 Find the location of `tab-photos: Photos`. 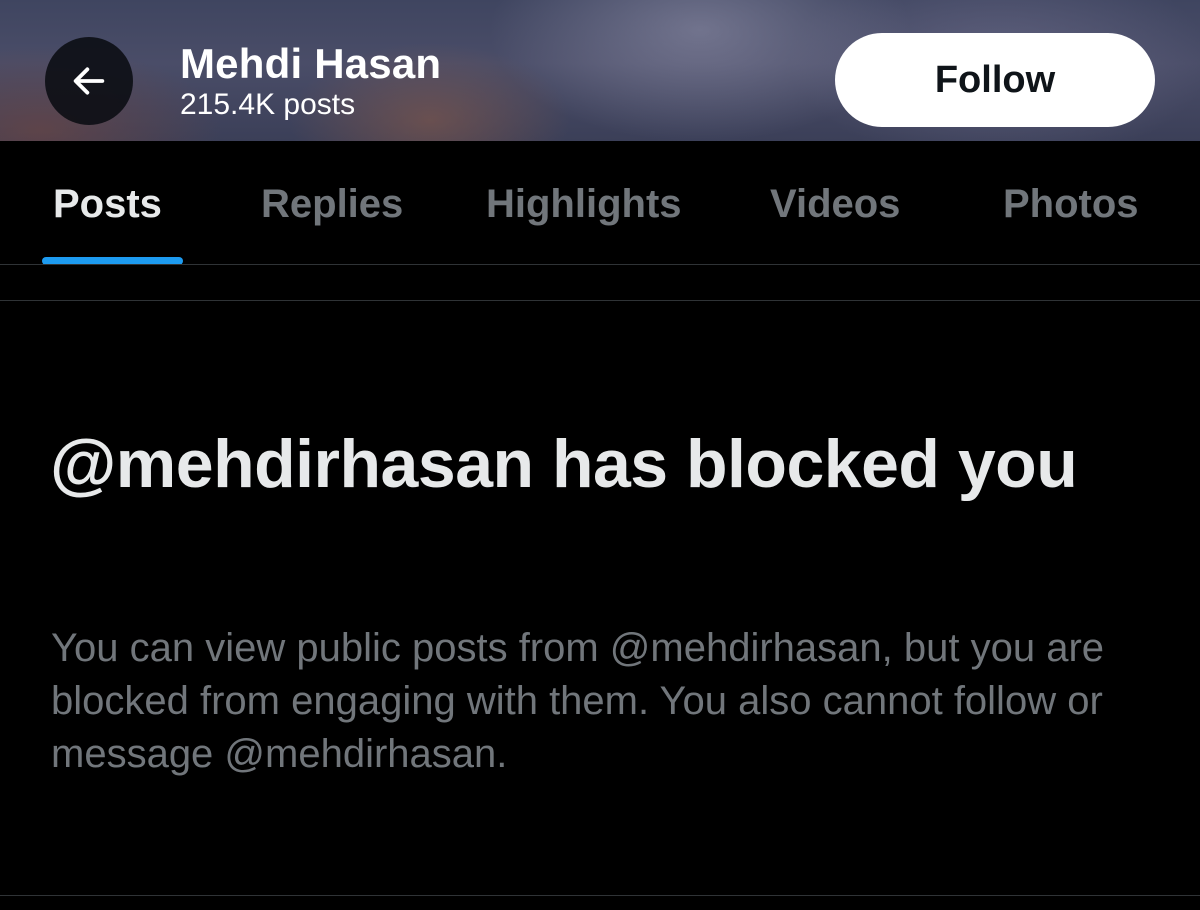

tab-photos: Photos is located at coordinates (1071, 204).